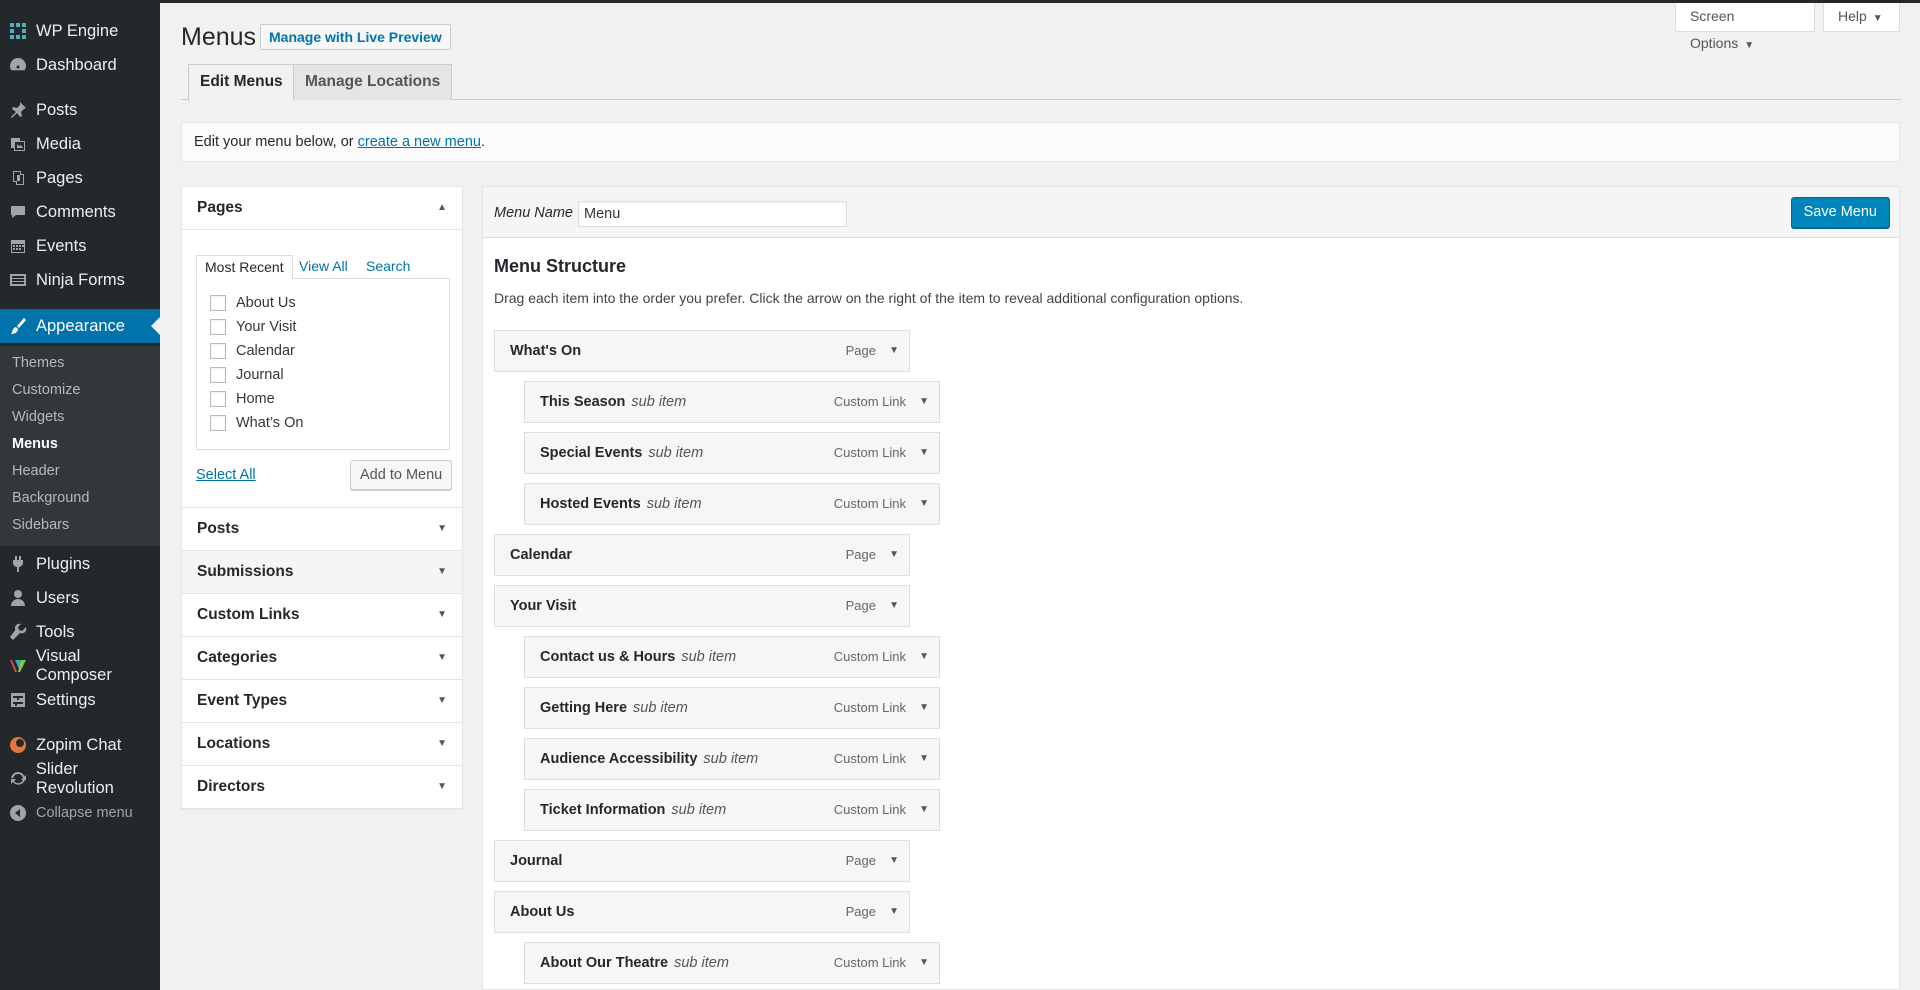 This screenshot has height=990, width=1920. What do you see at coordinates (80, 598) in the screenshot?
I see `sidebar-item-users: Users` at bounding box center [80, 598].